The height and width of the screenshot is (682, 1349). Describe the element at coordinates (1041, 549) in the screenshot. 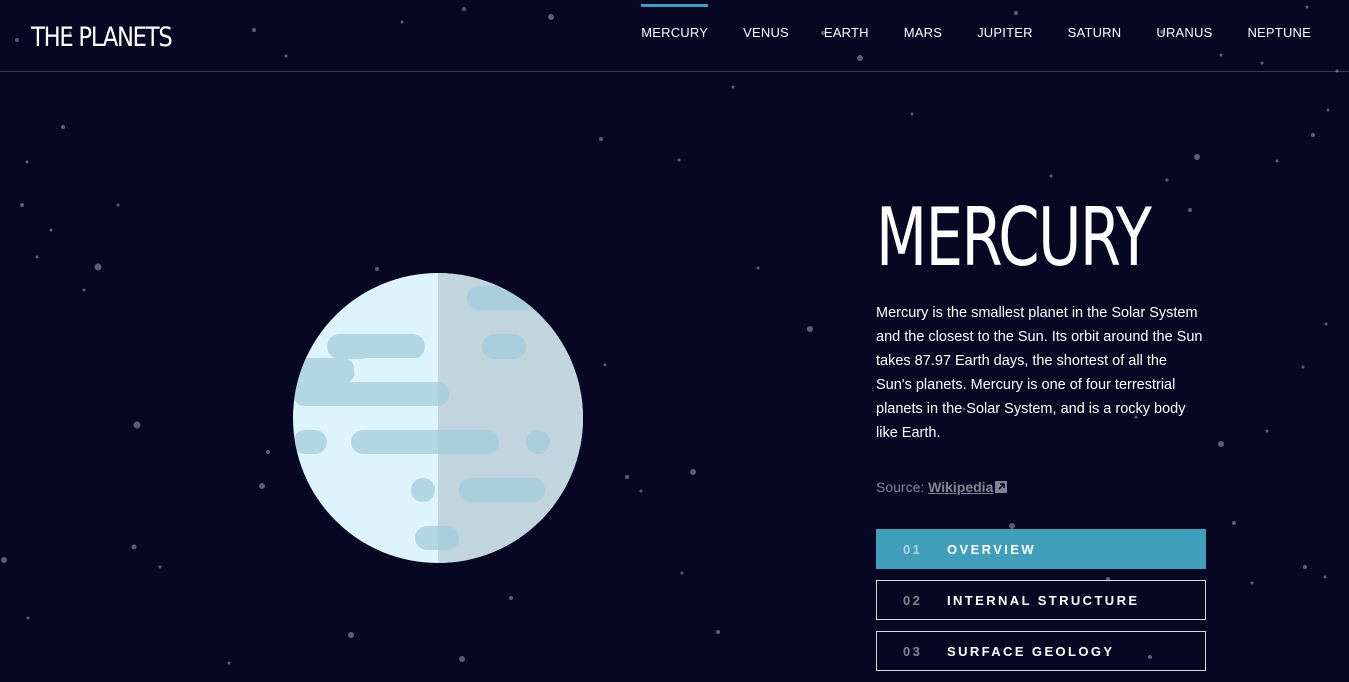

I see `tab-overview: 01 OVERVIEW` at that location.